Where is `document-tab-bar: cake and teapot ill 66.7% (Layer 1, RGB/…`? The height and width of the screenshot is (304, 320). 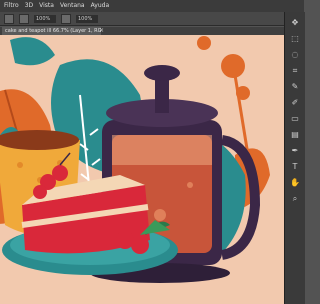 document-tab-bar: cake and teapot ill 66.7% (Layer 1, RGB/… is located at coordinates (142, 31).